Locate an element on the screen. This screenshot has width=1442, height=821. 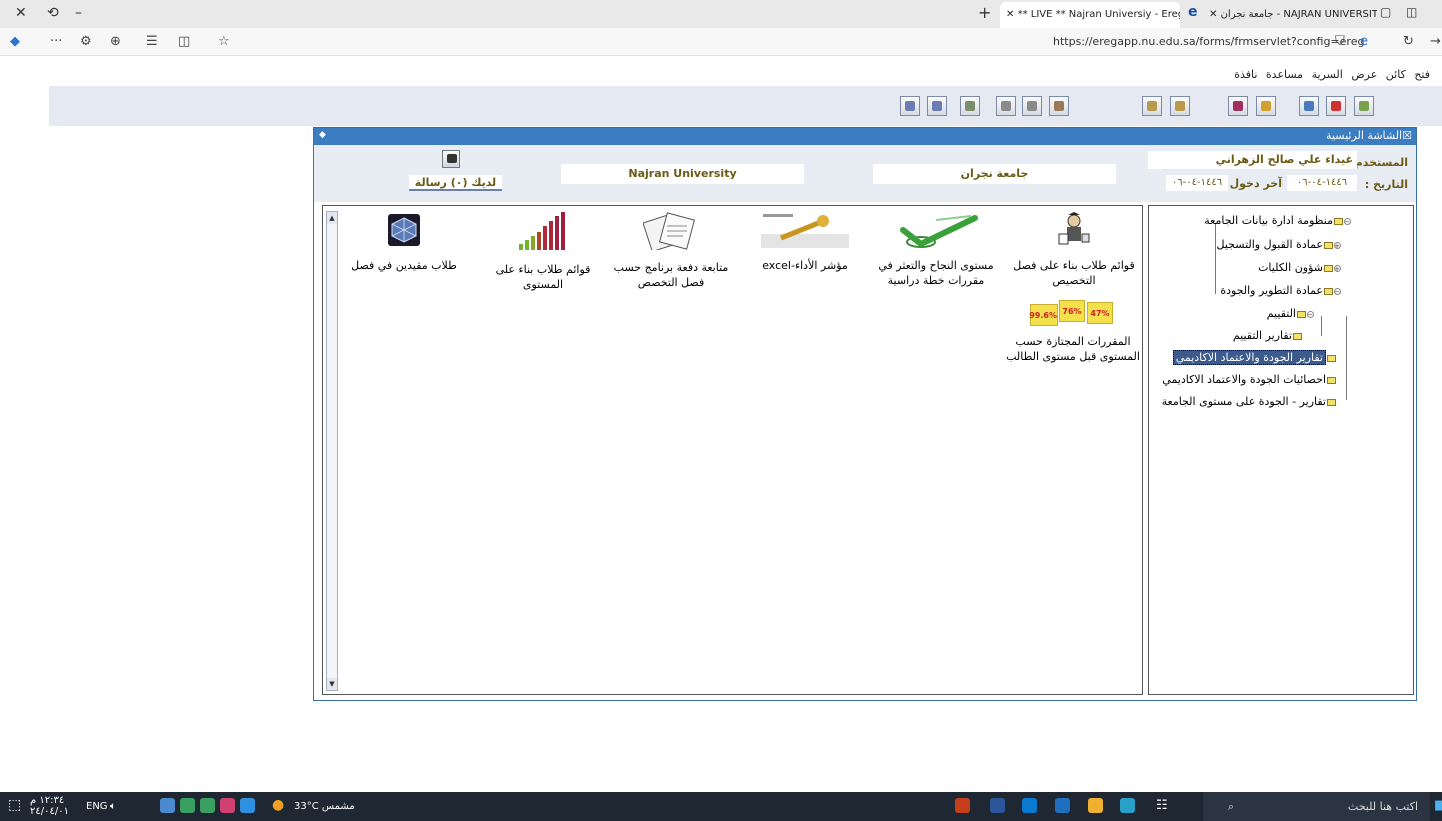
scroll-down-icon: ▼ is located at coordinates (332, 684).